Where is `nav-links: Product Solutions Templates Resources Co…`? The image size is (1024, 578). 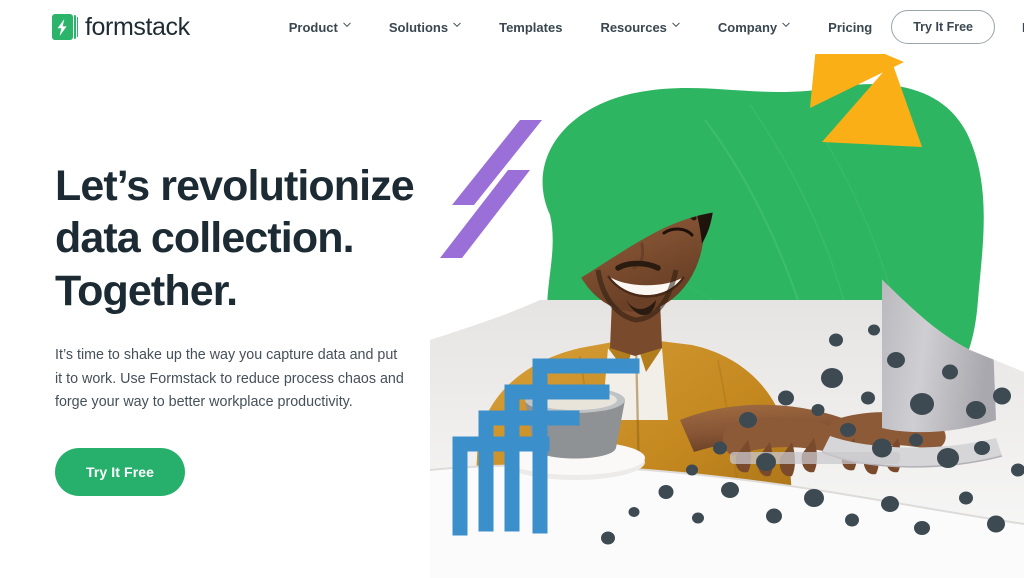
nav-links: Product Solutions Templates Resources Co… is located at coordinates (580, 27).